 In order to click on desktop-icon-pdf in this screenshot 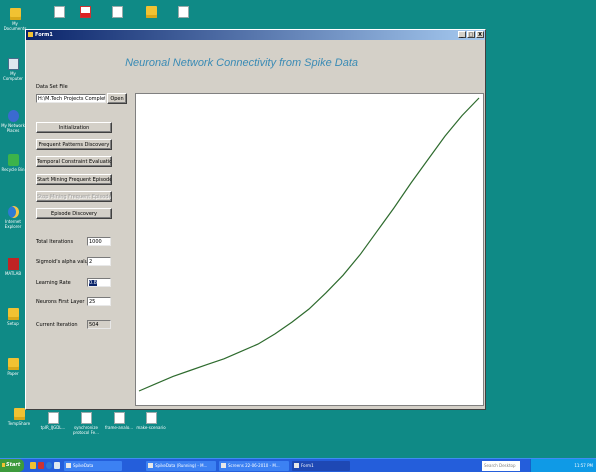, I will do `click(85, 12)`.